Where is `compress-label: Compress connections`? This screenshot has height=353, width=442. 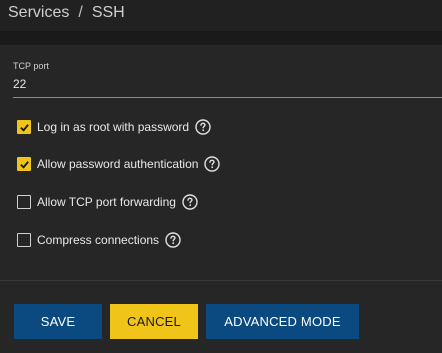
compress-label: Compress connections is located at coordinates (98, 240).